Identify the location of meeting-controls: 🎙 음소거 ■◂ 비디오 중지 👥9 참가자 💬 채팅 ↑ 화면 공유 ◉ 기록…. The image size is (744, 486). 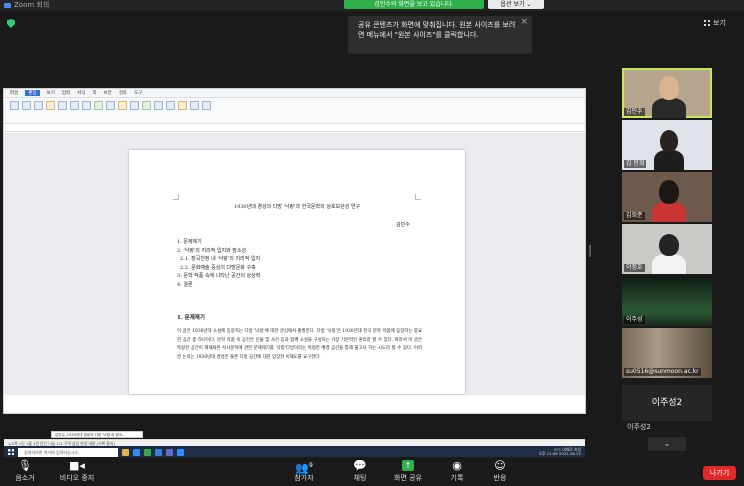
(372, 471).